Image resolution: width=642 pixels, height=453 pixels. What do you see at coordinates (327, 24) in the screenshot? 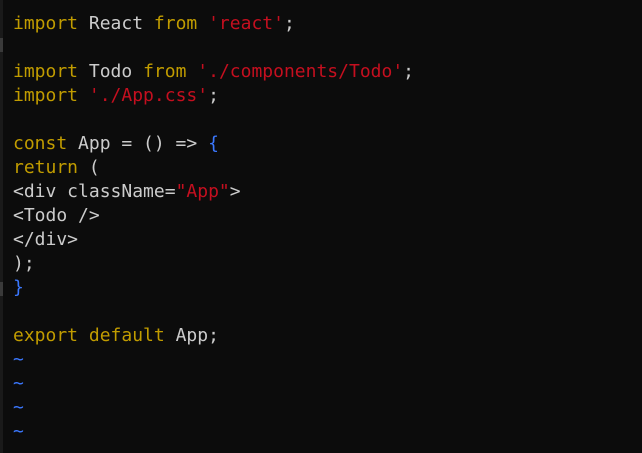
I see `code-line: import React from 'react';` at bounding box center [327, 24].